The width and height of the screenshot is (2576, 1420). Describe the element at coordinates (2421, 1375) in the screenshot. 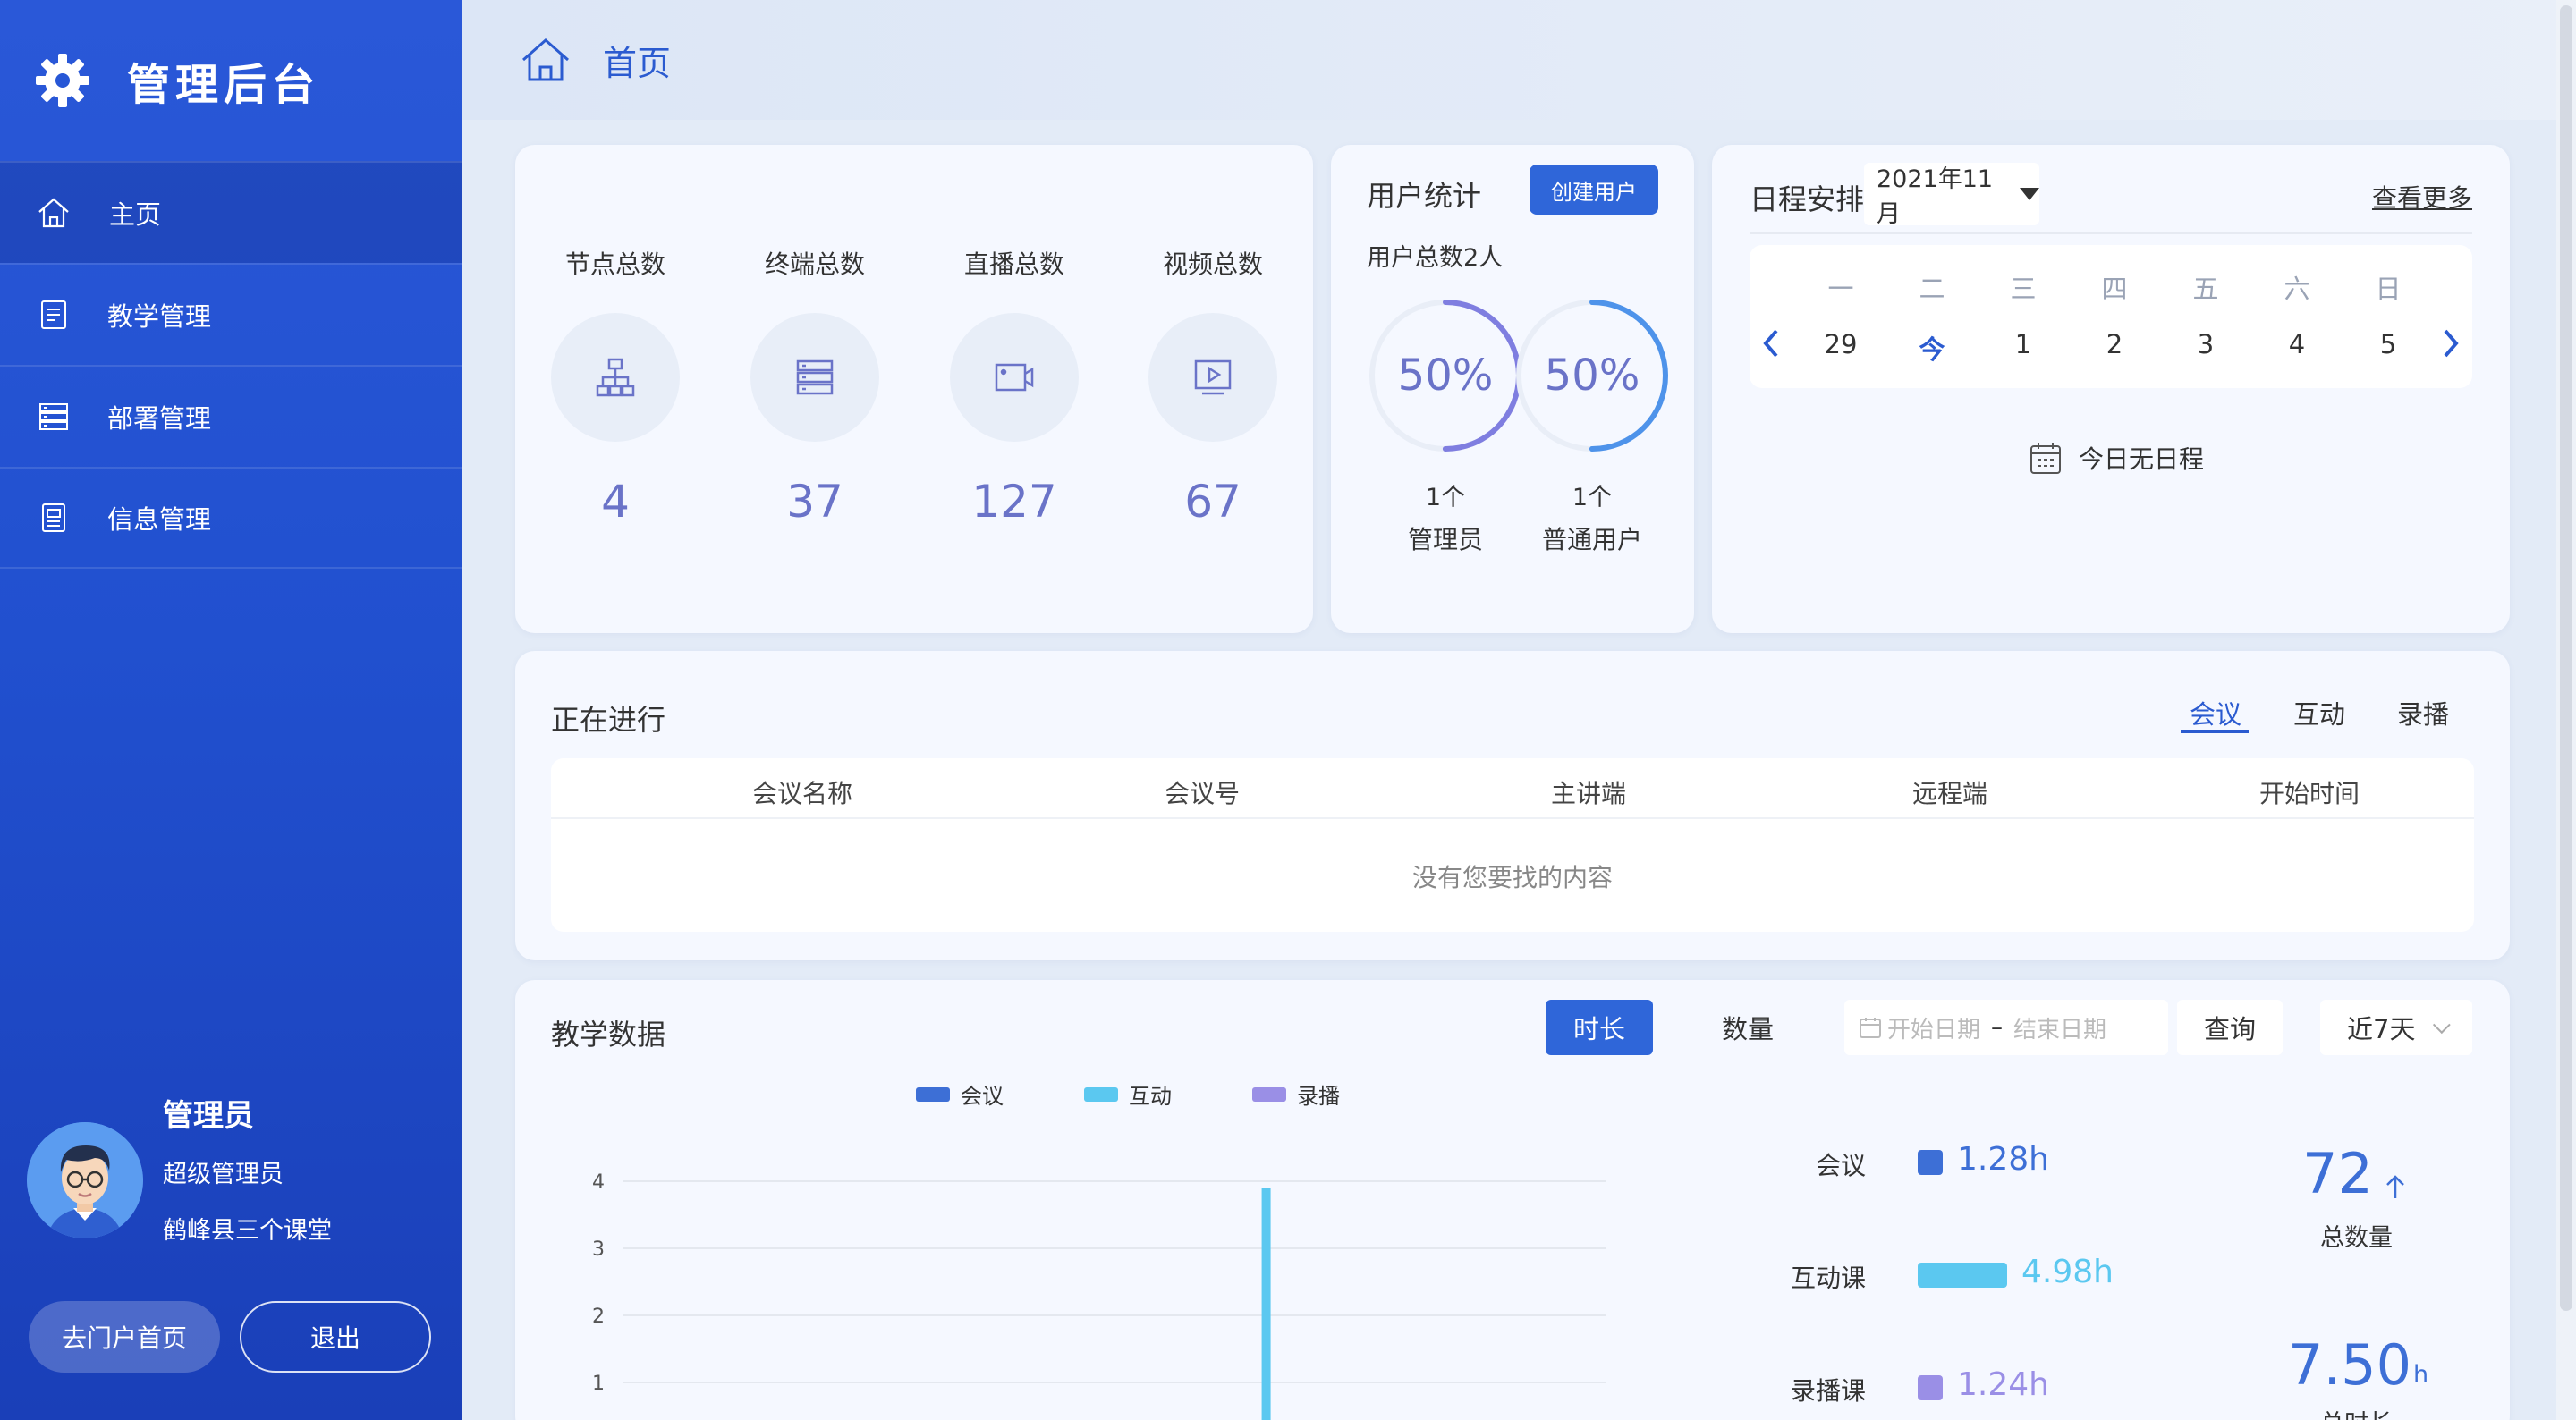

I see `total-duration-unit: h` at that location.